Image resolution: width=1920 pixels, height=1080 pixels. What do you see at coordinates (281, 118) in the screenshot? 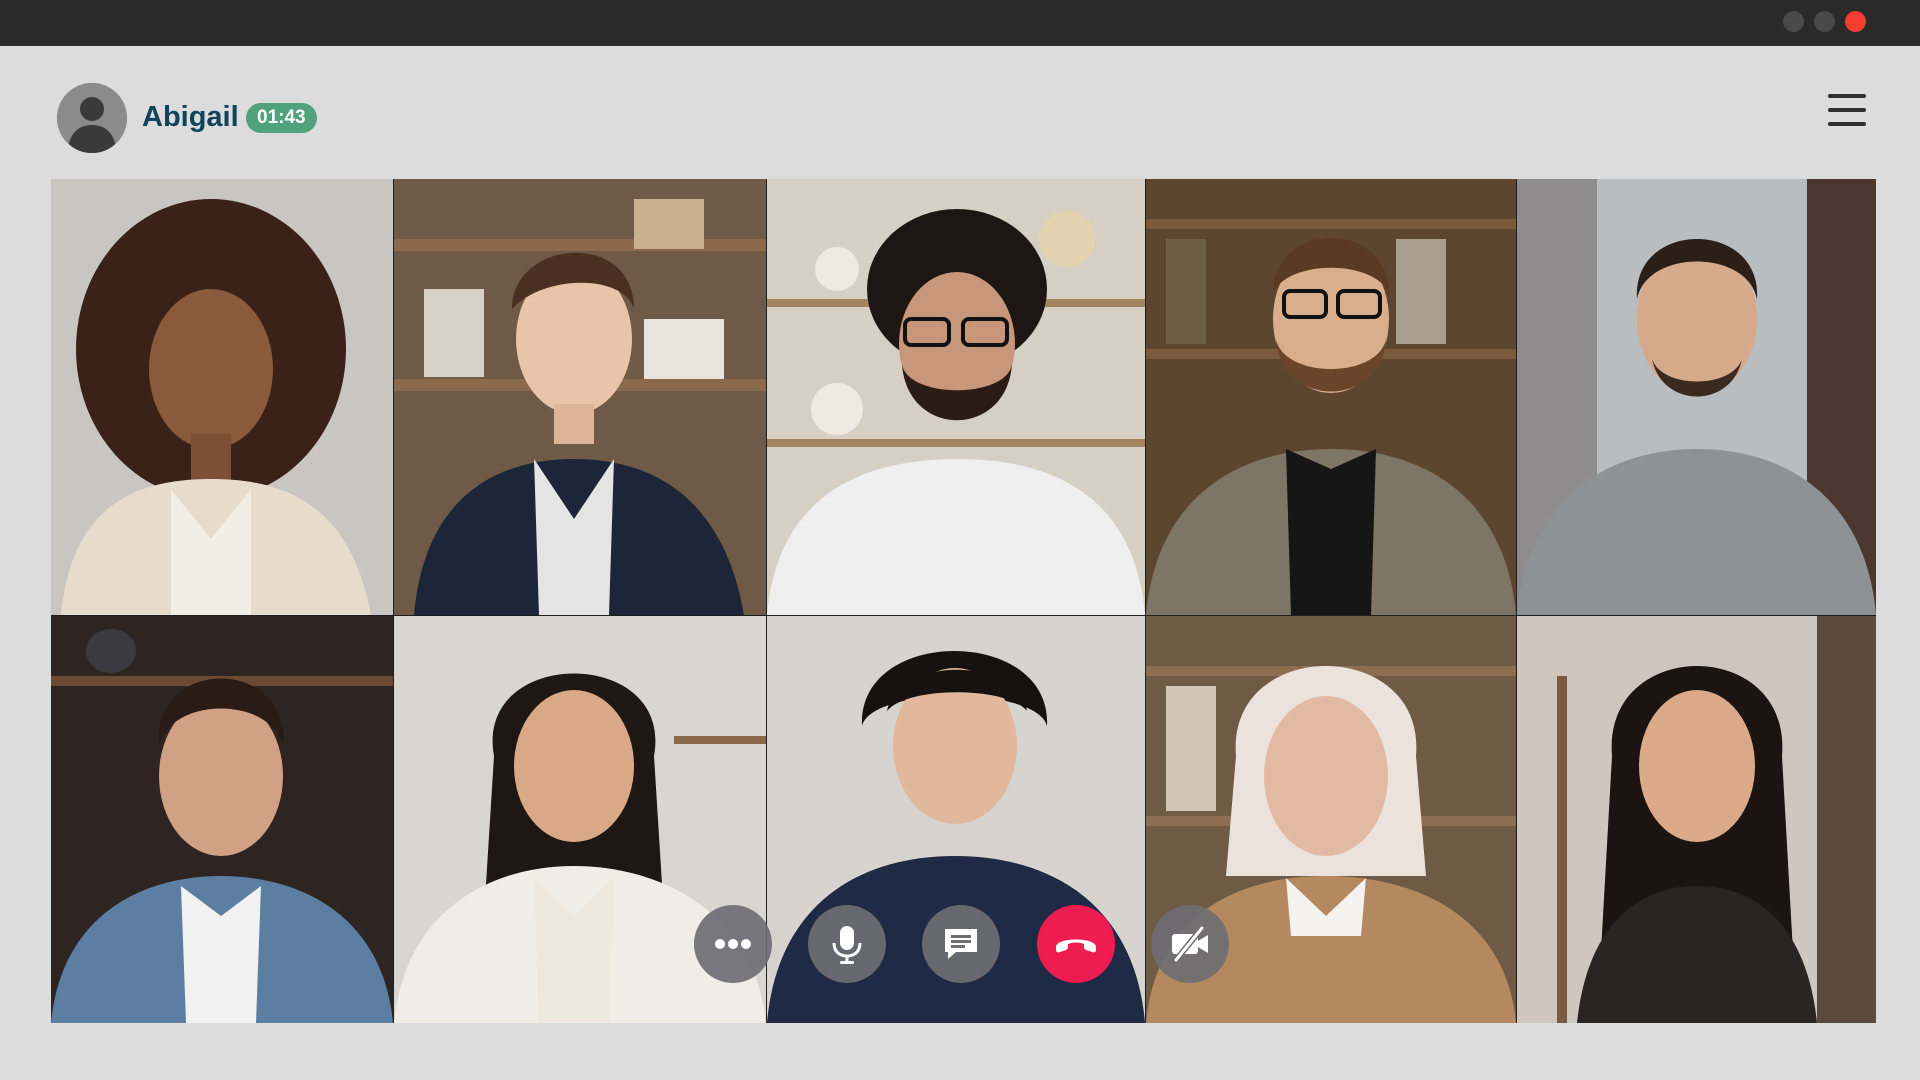
I see `call-timer-badge: 01:43` at bounding box center [281, 118].